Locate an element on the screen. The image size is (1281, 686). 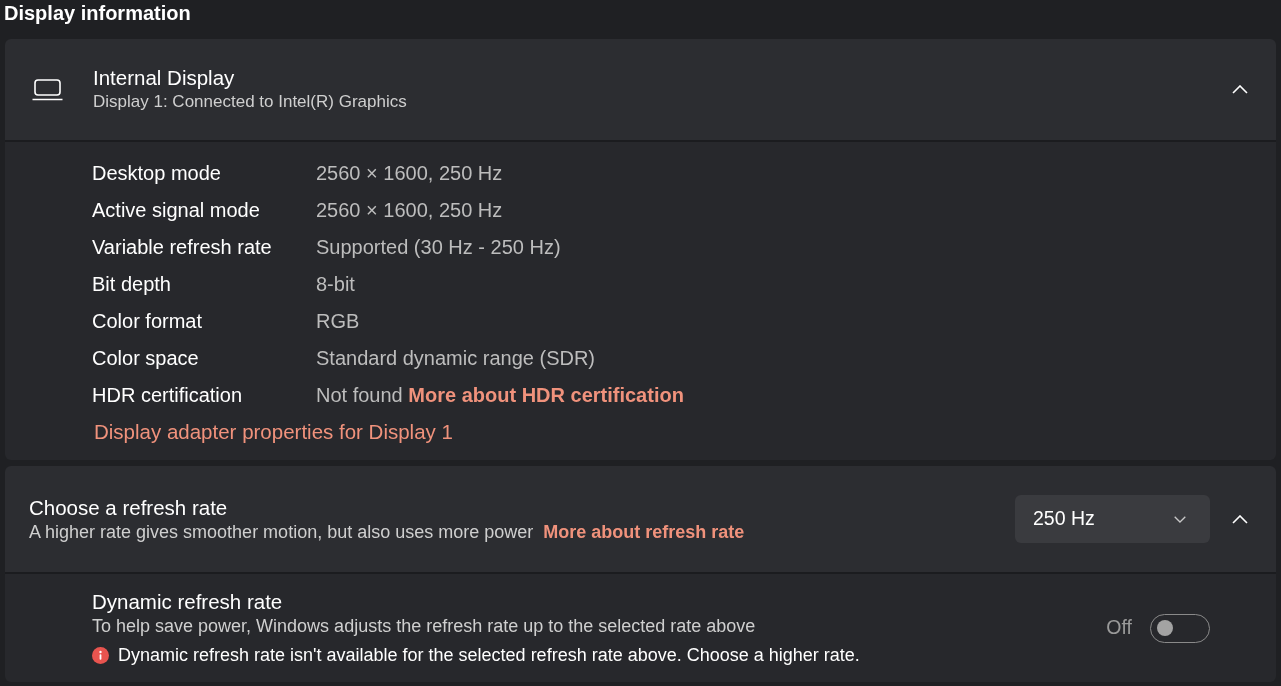
display-title: Internal Display is located at coordinates (164, 77).